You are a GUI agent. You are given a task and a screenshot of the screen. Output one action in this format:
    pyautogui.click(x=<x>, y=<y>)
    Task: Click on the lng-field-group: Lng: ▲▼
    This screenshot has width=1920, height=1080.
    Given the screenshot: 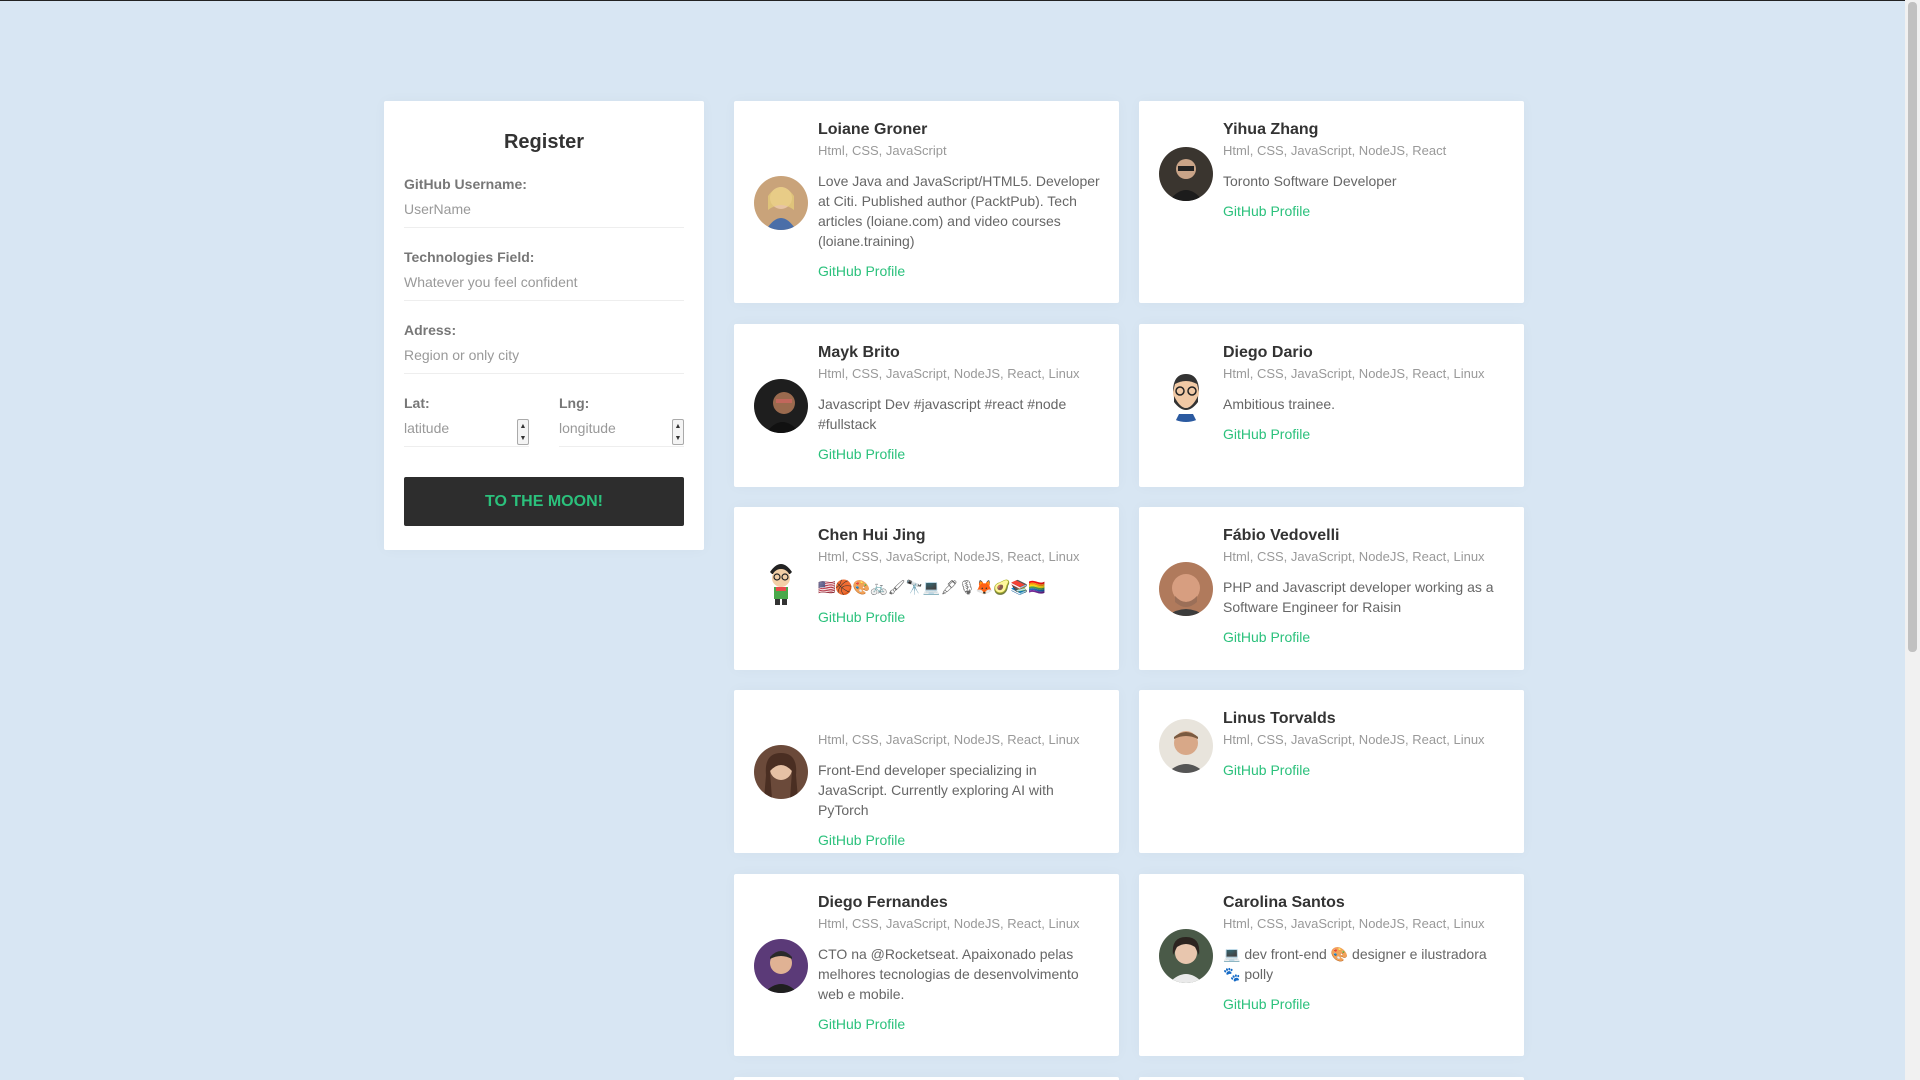 What is the action you would take?
    pyautogui.click(x=621, y=421)
    